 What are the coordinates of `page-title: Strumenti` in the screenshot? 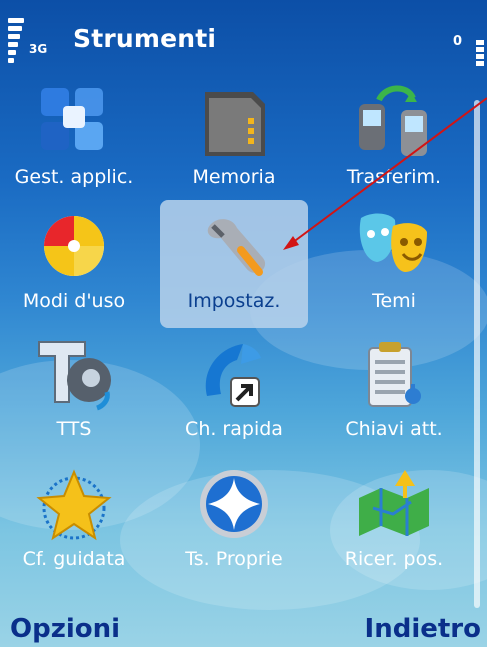 It's located at (145, 38).